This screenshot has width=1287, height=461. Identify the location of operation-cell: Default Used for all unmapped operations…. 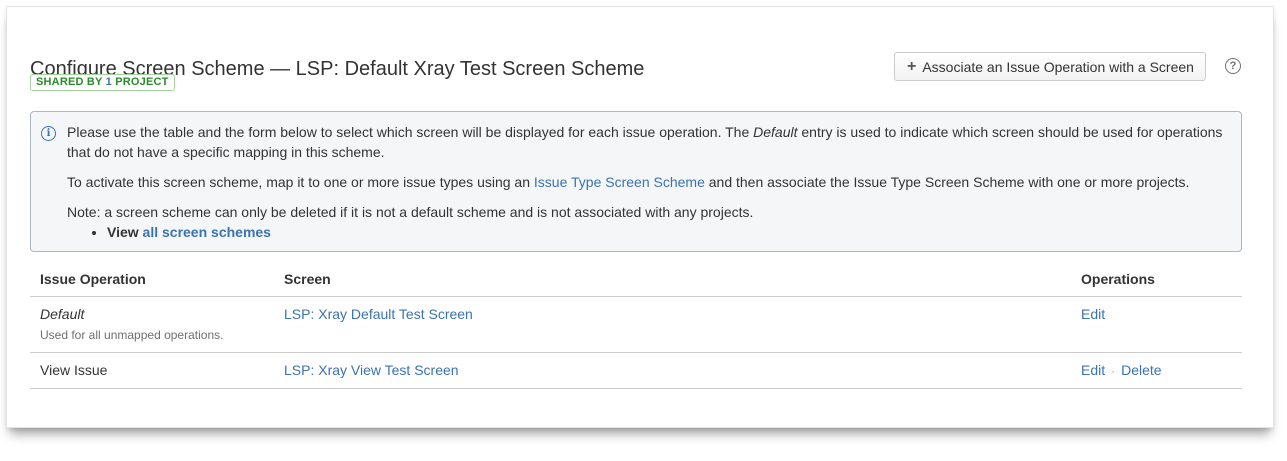
(152, 324).